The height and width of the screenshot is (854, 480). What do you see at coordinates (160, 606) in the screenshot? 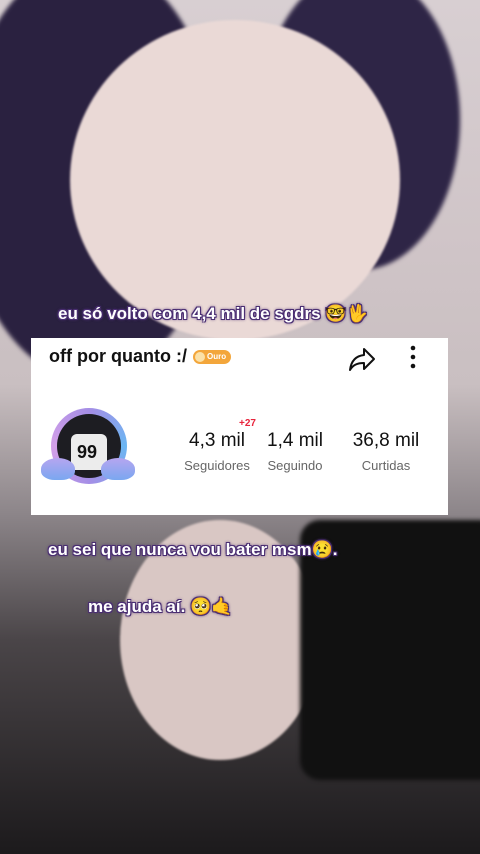
I see `caption-line-3: me ajuda aí. 🥺🤙` at bounding box center [160, 606].